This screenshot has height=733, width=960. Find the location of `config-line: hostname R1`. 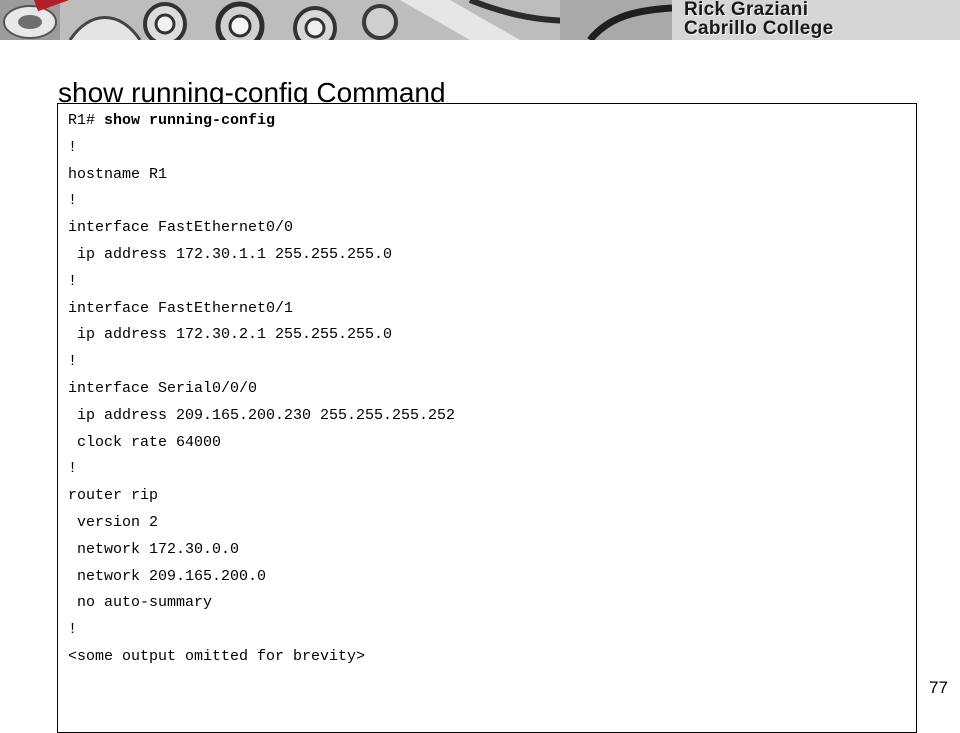

config-line: hostname R1 is located at coordinates (118, 174).